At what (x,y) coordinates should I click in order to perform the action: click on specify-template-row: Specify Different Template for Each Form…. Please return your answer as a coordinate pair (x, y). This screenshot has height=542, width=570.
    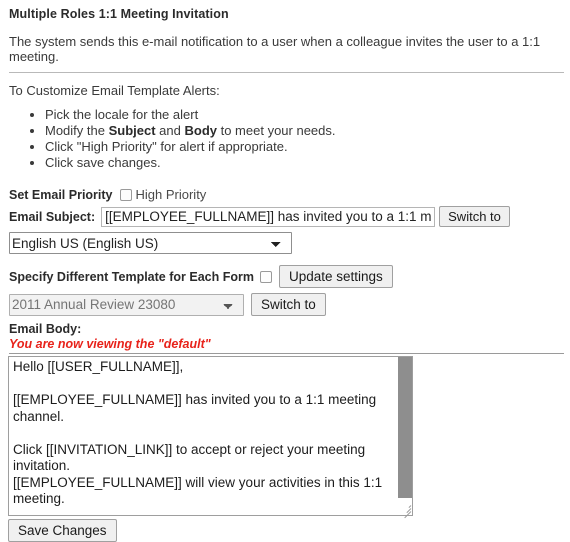
    Looking at the image, I should click on (285, 276).